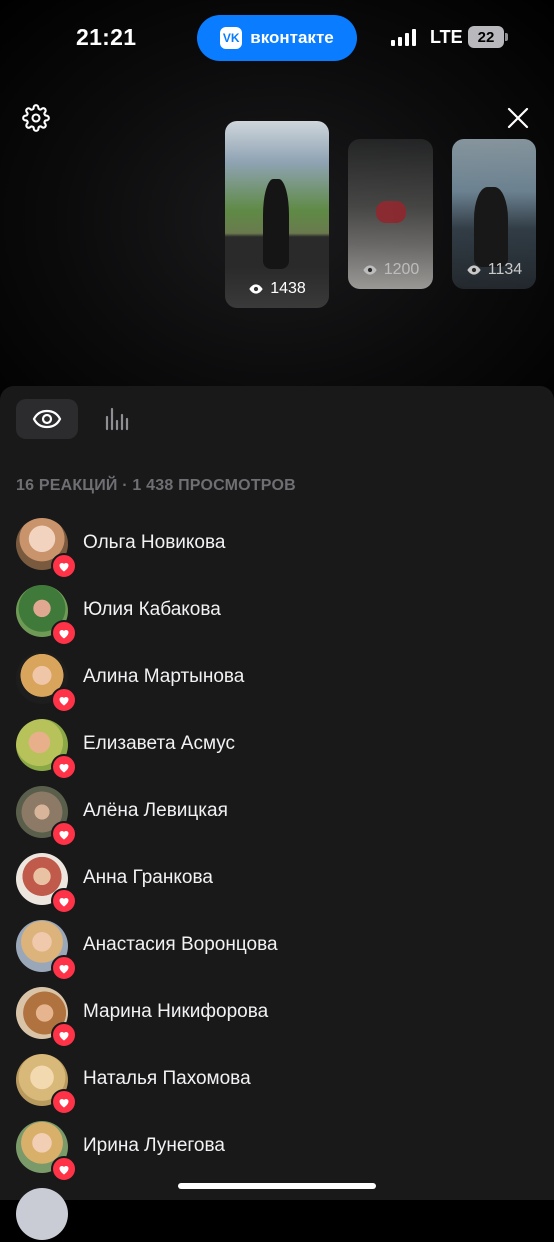 The height and width of the screenshot is (1242, 554). Describe the element at coordinates (277, 676) in the screenshot. I see `viewer-row: Алина Мартынова` at that location.